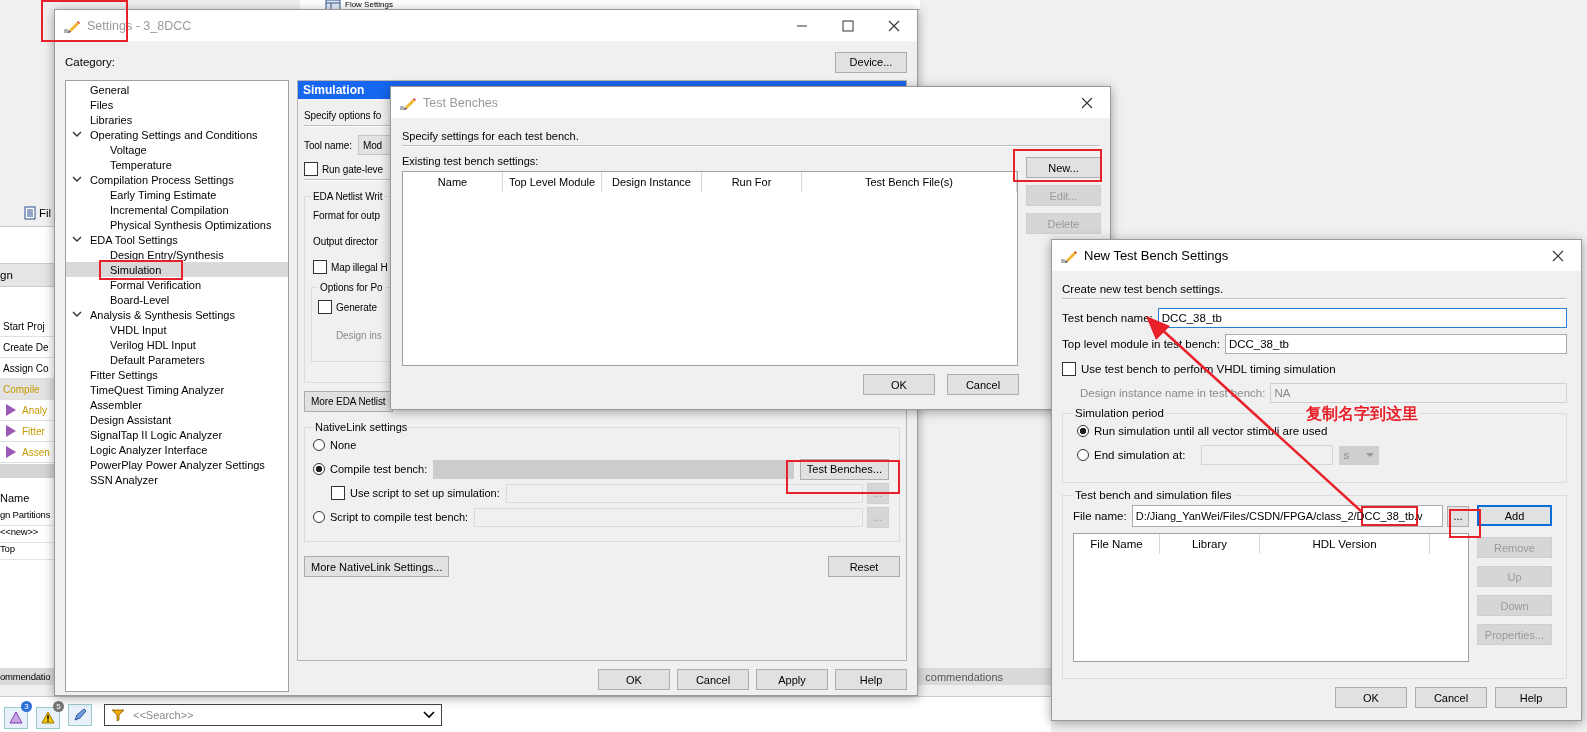 This screenshot has width=1587, height=732. What do you see at coordinates (1362, 318) in the screenshot?
I see `name-field: DCC_38_tb` at bounding box center [1362, 318].